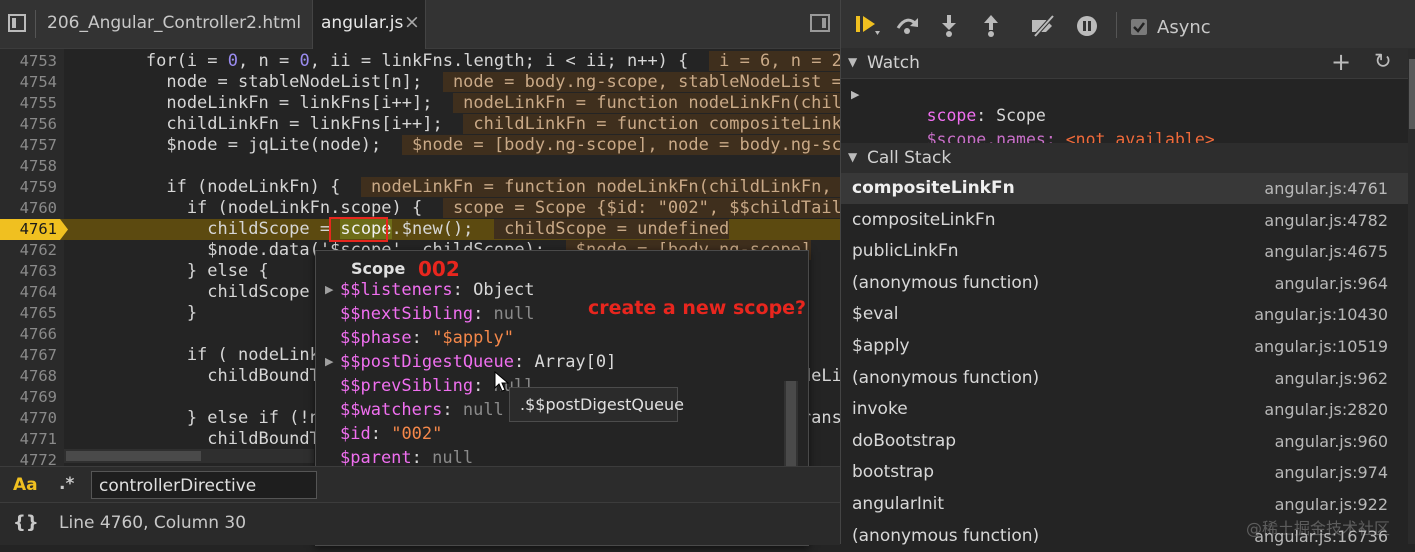  I want to click on line-number: 4762, so click(28, 250).